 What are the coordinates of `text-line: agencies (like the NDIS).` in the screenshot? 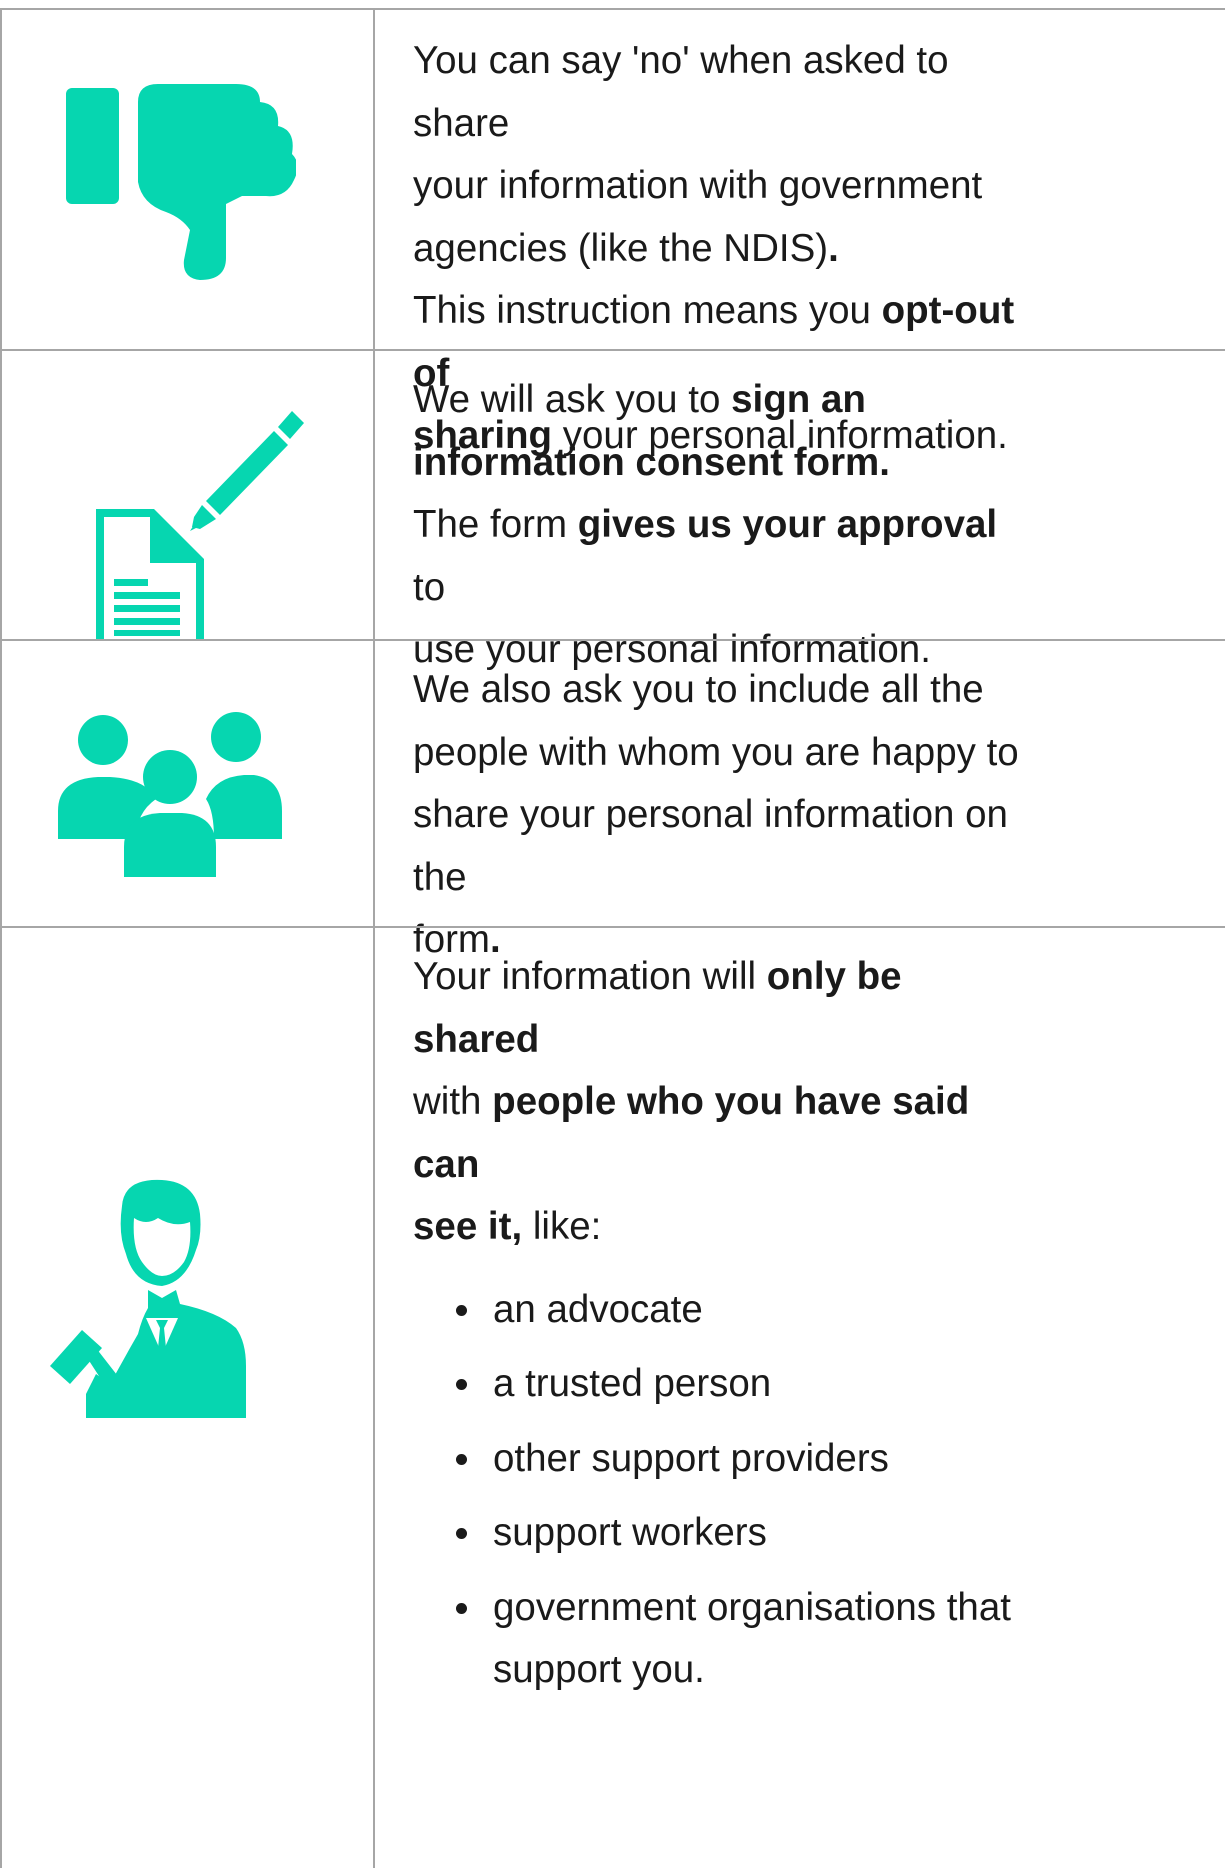 It's located at (723, 249).